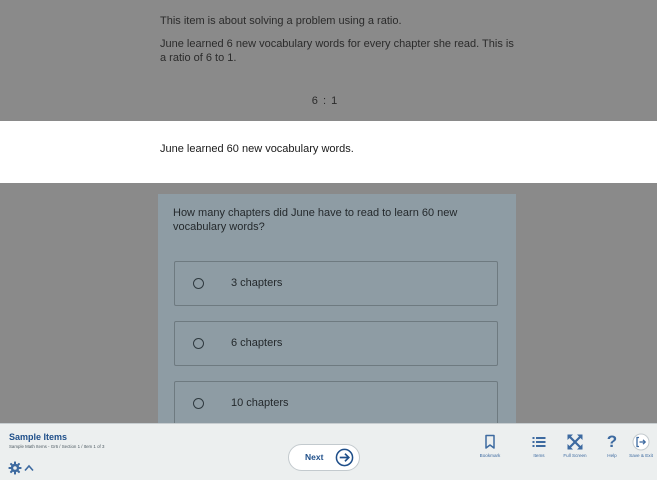 The image size is (657, 480). I want to click on gear-icon, so click(15, 468).